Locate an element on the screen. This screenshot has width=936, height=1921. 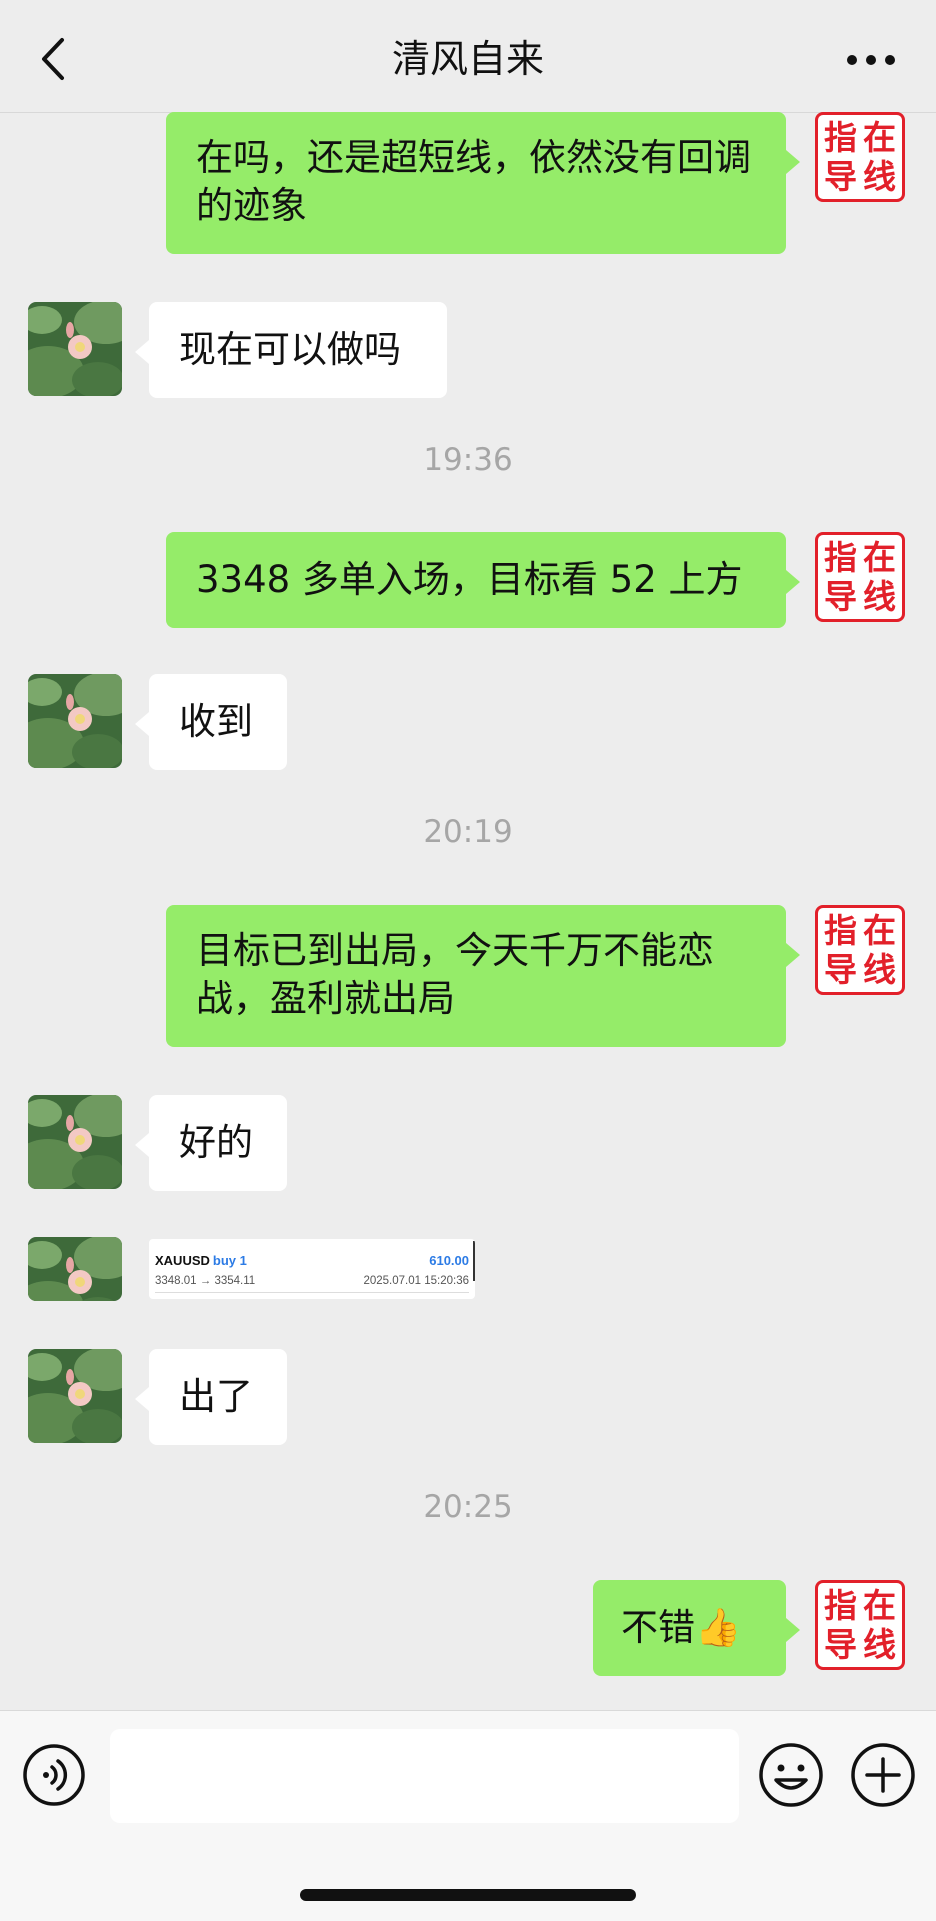
chat-header: 清风自来 is located at coordinates (468, 56).